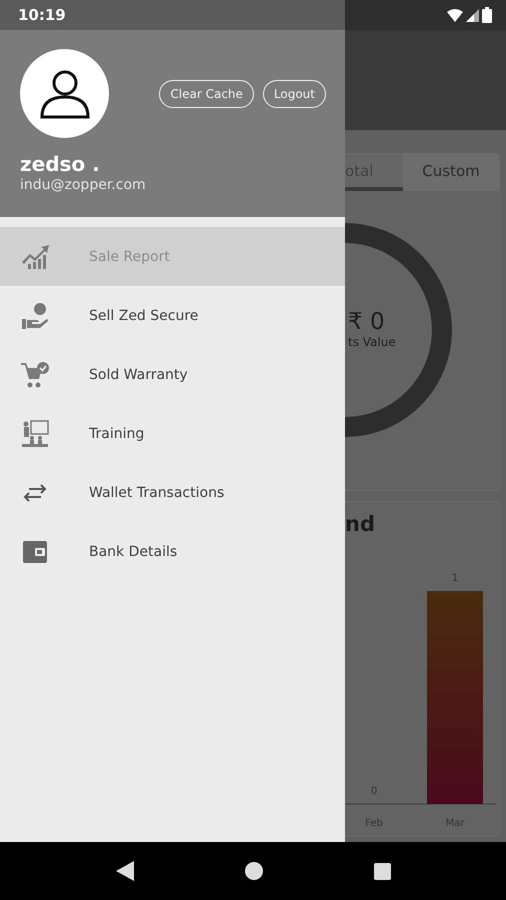 The width and height of the screenshot is (506, 900). I want to click on back-icon, so click(125, 871).